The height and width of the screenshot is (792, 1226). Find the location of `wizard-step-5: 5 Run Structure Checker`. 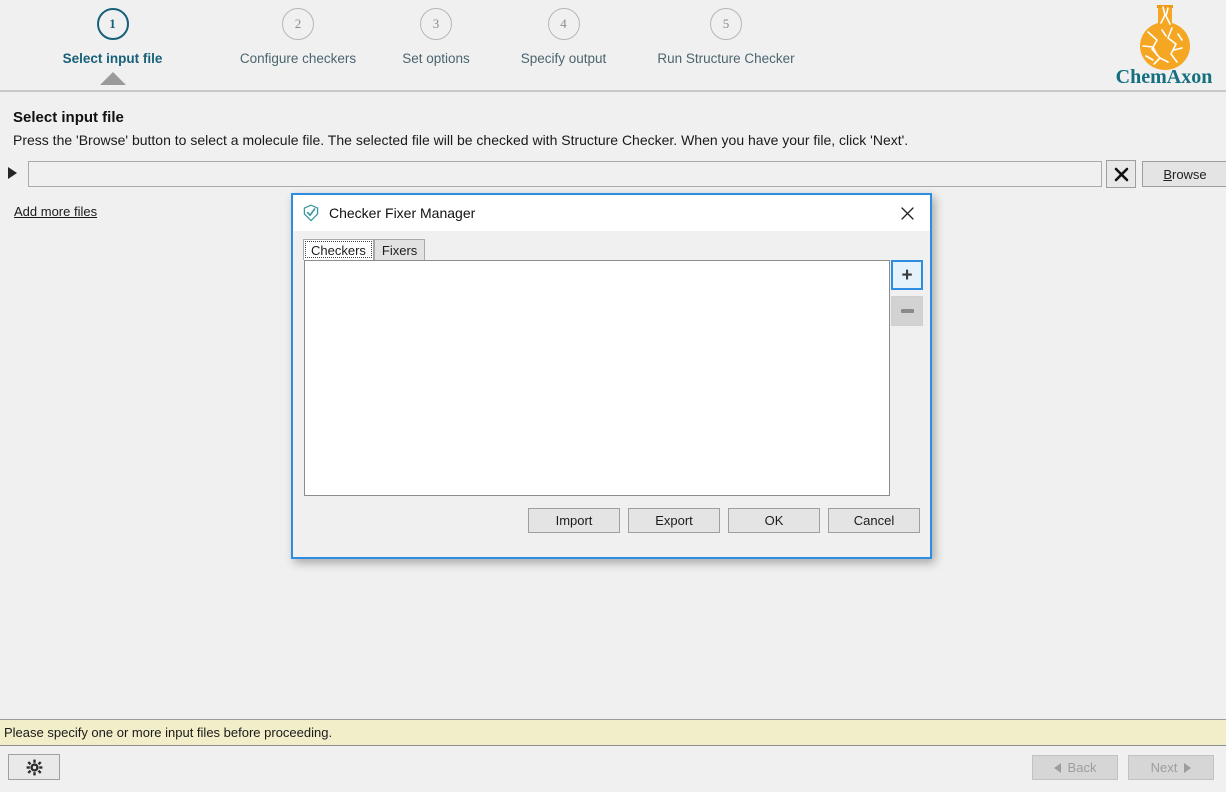

wizard-step-5: 5 Run Structure Checker is located at coordinates (726, 37).